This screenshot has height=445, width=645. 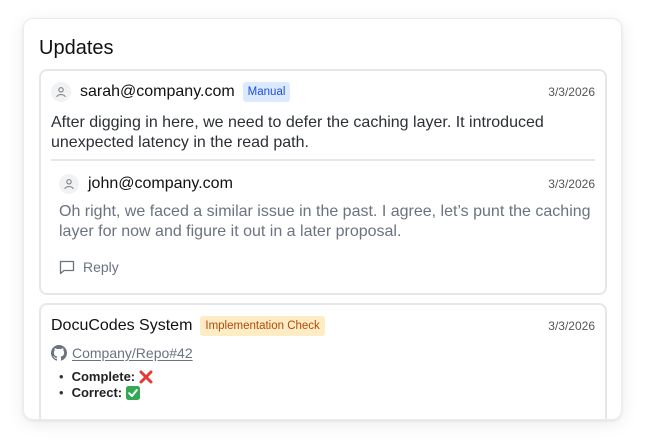 I want to click on check-list: Complete: Correct:, so click(x=106, y=385).